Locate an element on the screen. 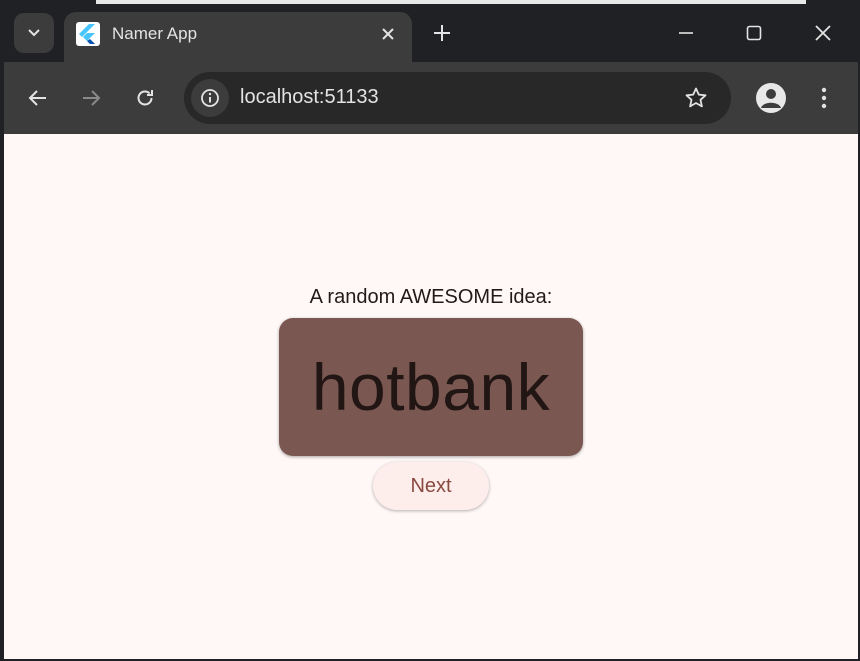 Image resolution: width=860 pixels, height=661 pixels. maximize-icon is located at coordinates (754, 33).